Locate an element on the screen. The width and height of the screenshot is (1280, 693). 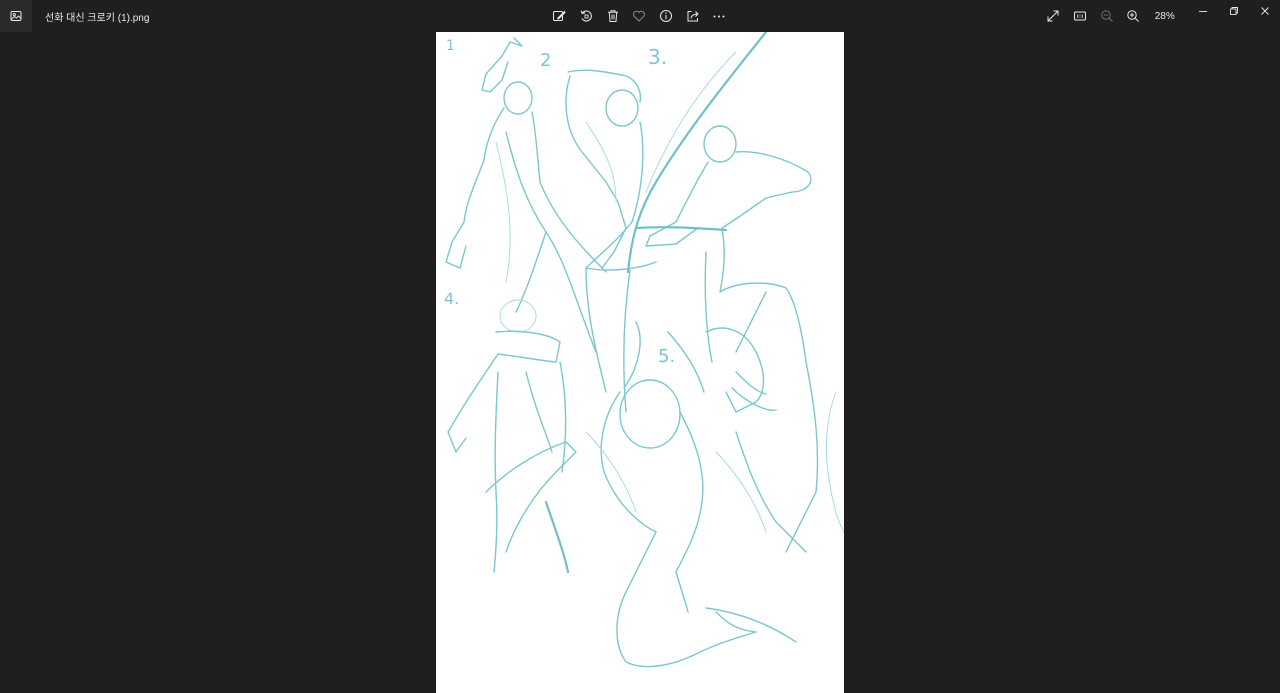
zoom-in-button is located at coordinates (1133, 16).